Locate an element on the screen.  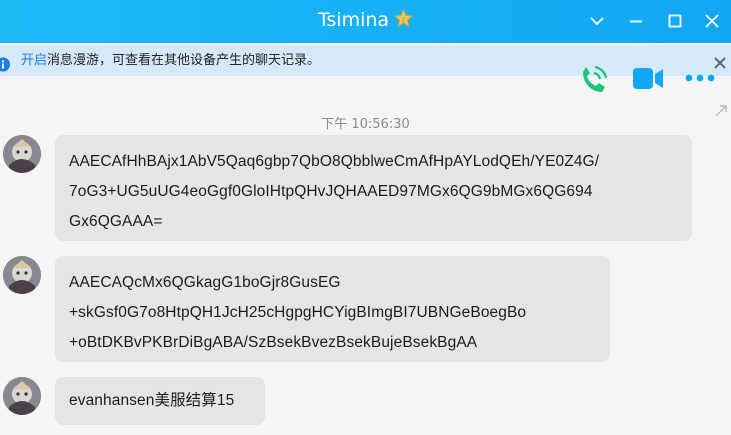
vip-star-icon: z is located at coordinates (403, 22).